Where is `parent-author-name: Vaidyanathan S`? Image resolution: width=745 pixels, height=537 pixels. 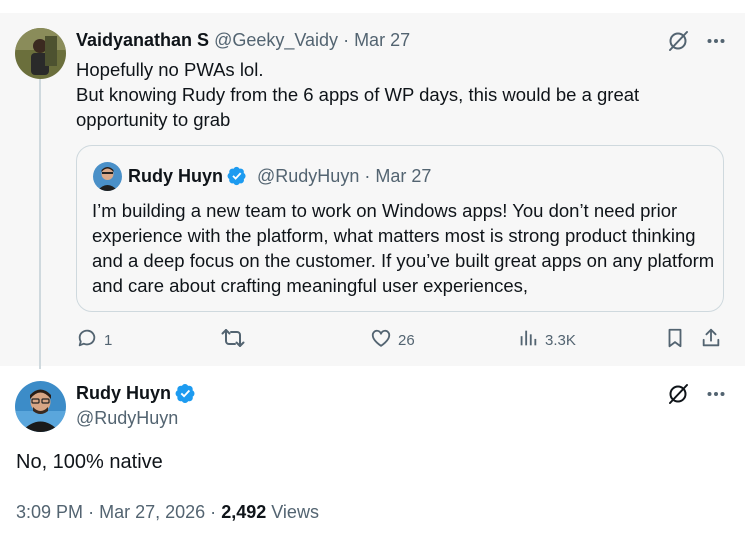 parent-author-name: Vaidyanathan S is located at coordinates (142, 40).